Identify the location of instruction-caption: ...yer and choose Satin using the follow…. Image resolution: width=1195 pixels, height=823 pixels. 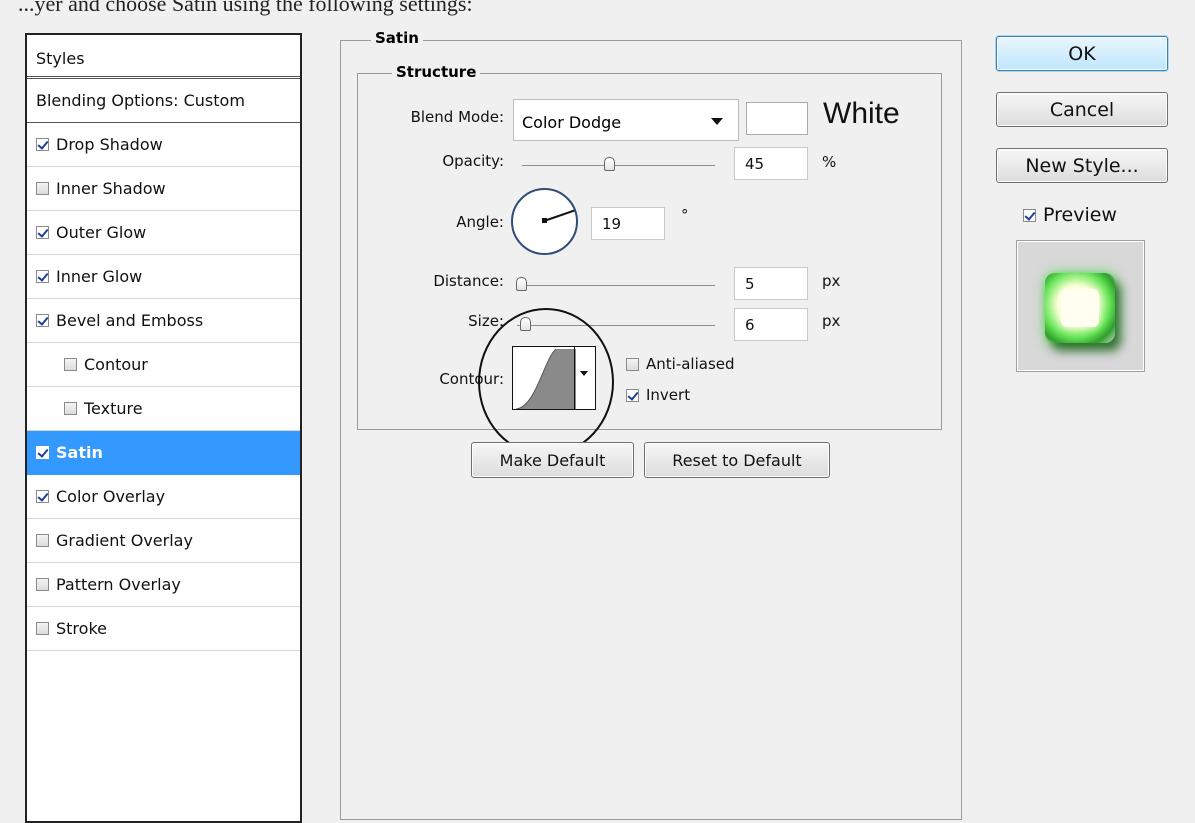
(245, 8).